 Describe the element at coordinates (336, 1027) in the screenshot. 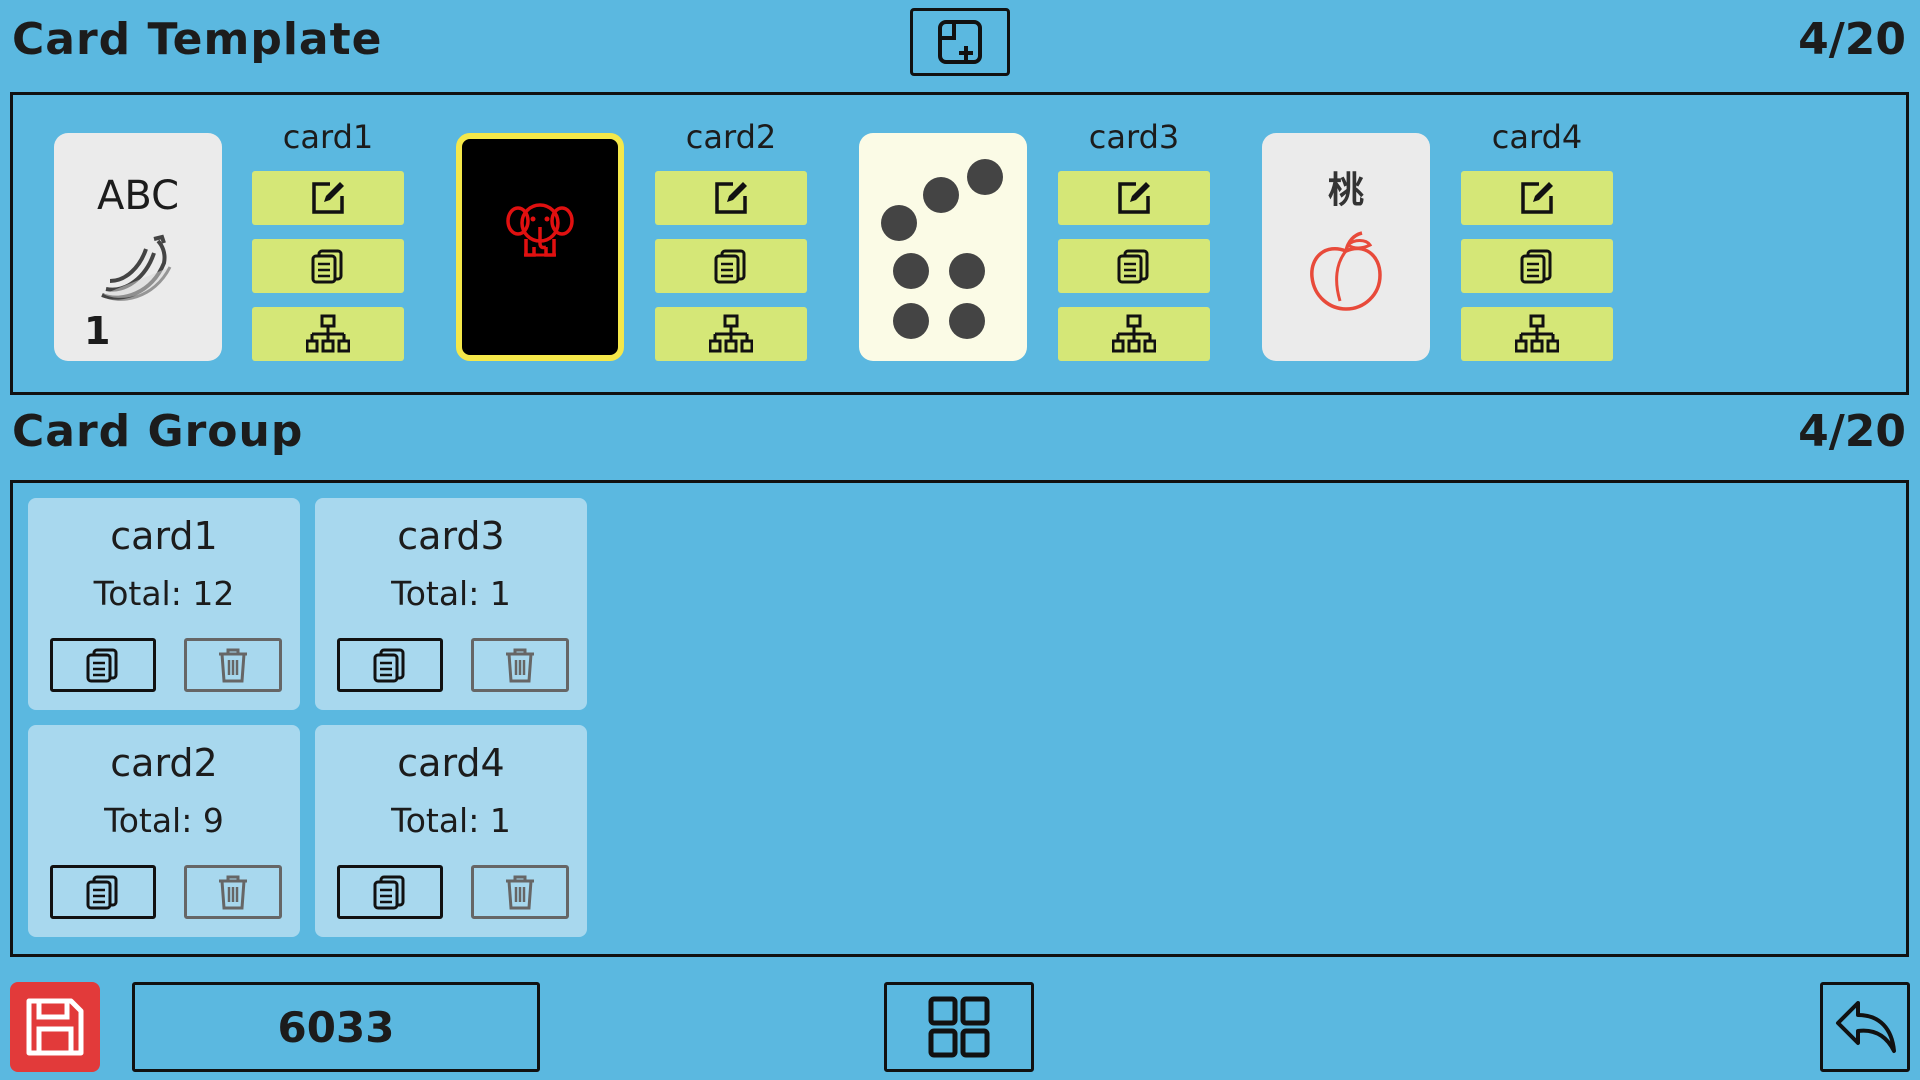

I see `code-display: 6033` at that location.